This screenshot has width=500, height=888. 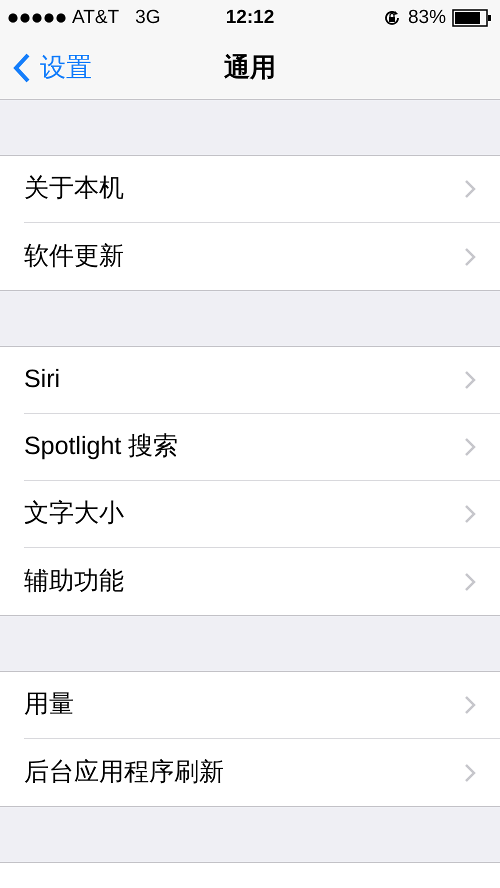 What do you see at coordinates (250, 18) in the screenshot?
I see `clock-time: 12:12` at bounding box center [250, 18].